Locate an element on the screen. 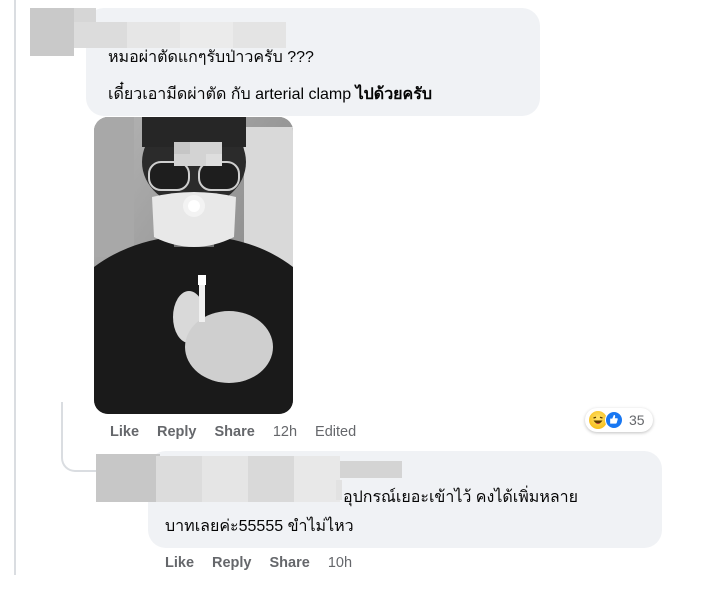 This screenshot has height=593, width=716. comment-photo is located at coordinates (193, 265).